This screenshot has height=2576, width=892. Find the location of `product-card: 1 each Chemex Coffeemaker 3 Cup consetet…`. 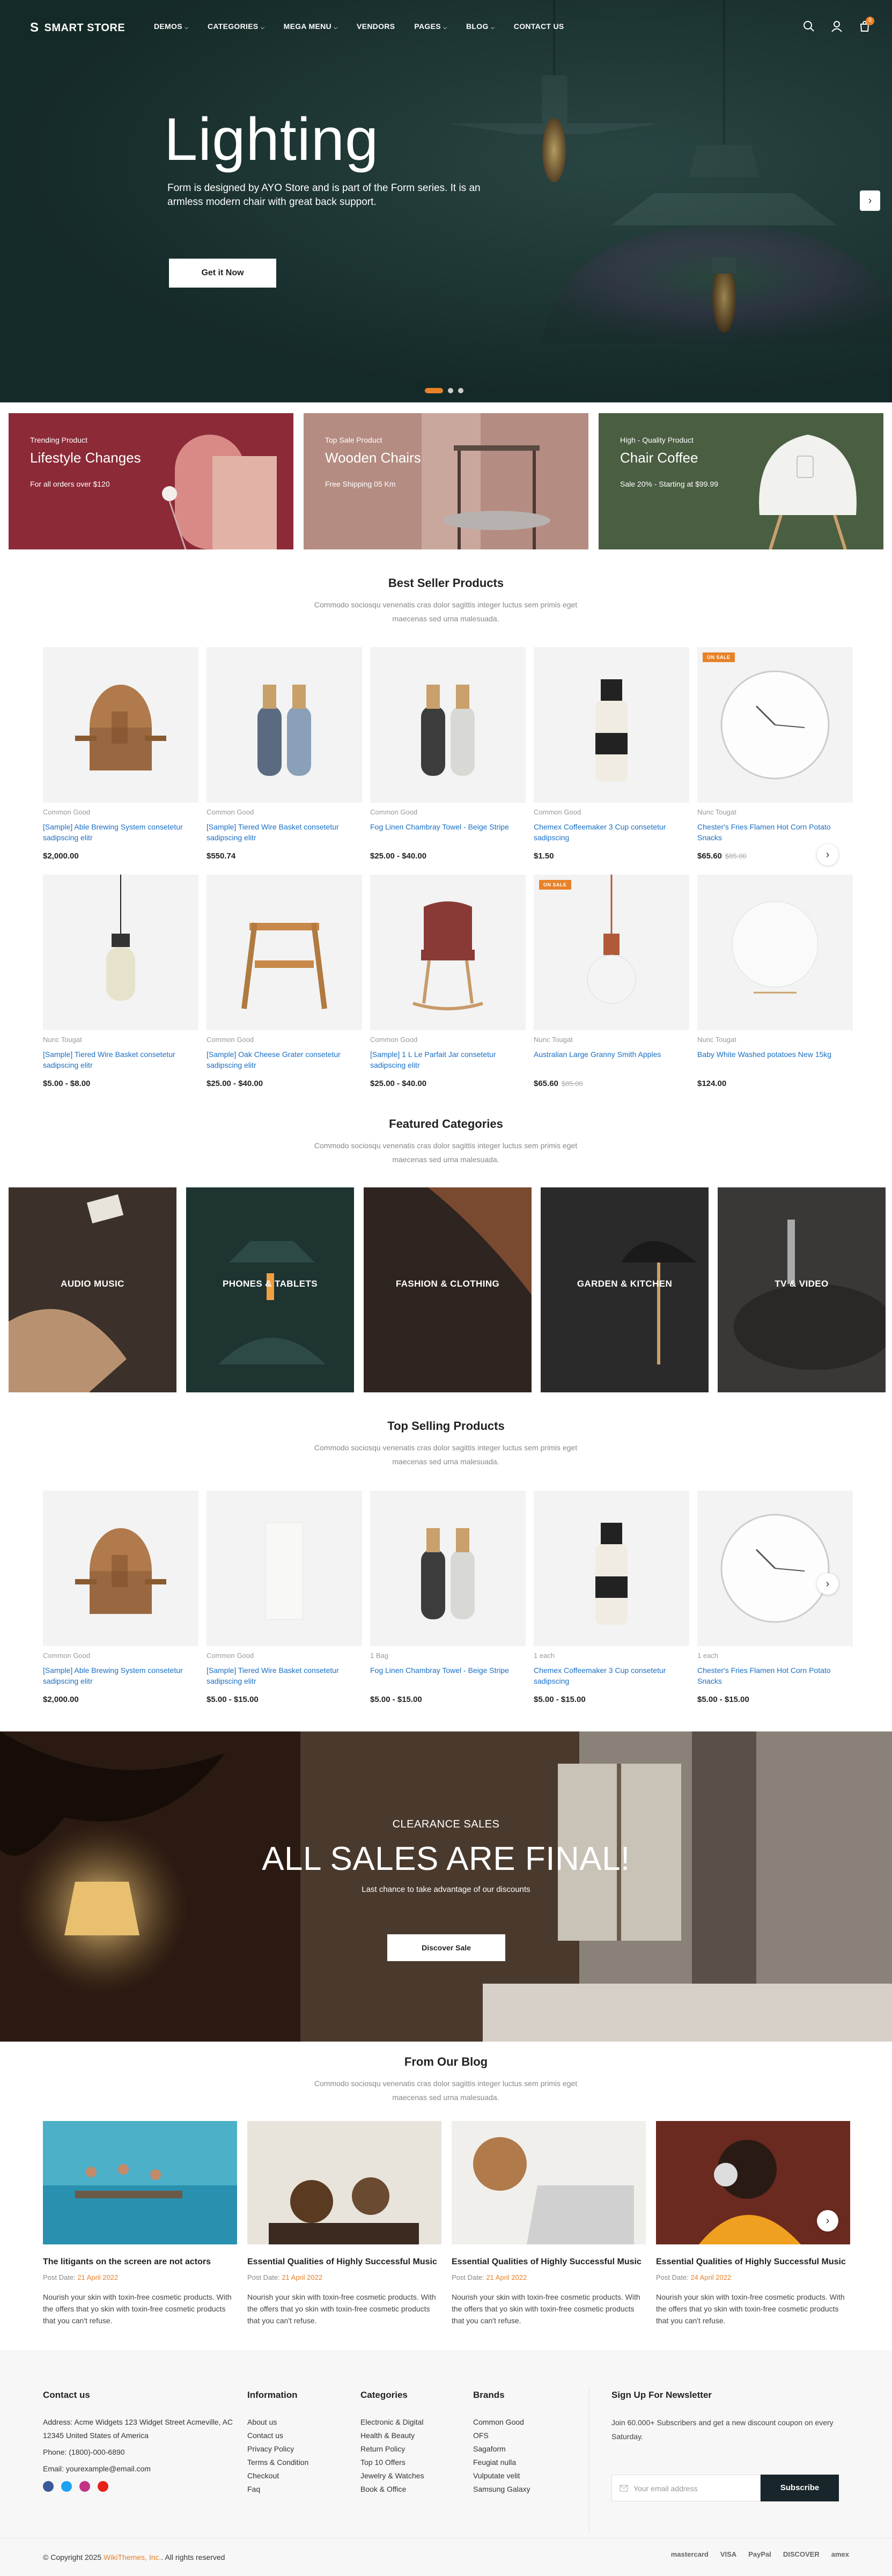

product-card: 1 each Chemex Coffeemaker 3 Cup consetet… is located at coordinates (612, 1597).